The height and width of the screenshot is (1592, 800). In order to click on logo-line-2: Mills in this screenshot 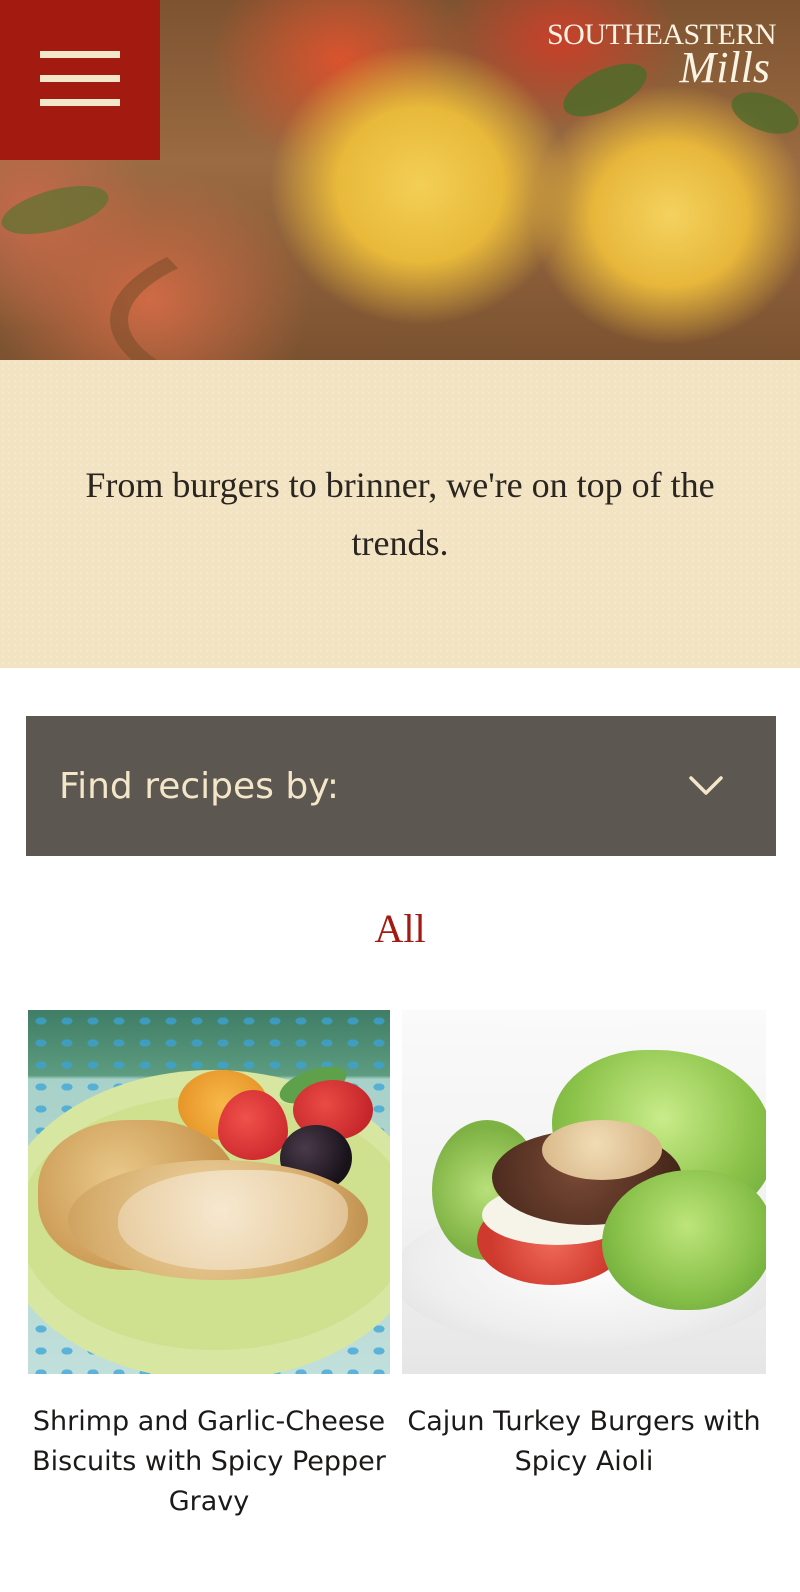, I will do `click(724, 67)`.